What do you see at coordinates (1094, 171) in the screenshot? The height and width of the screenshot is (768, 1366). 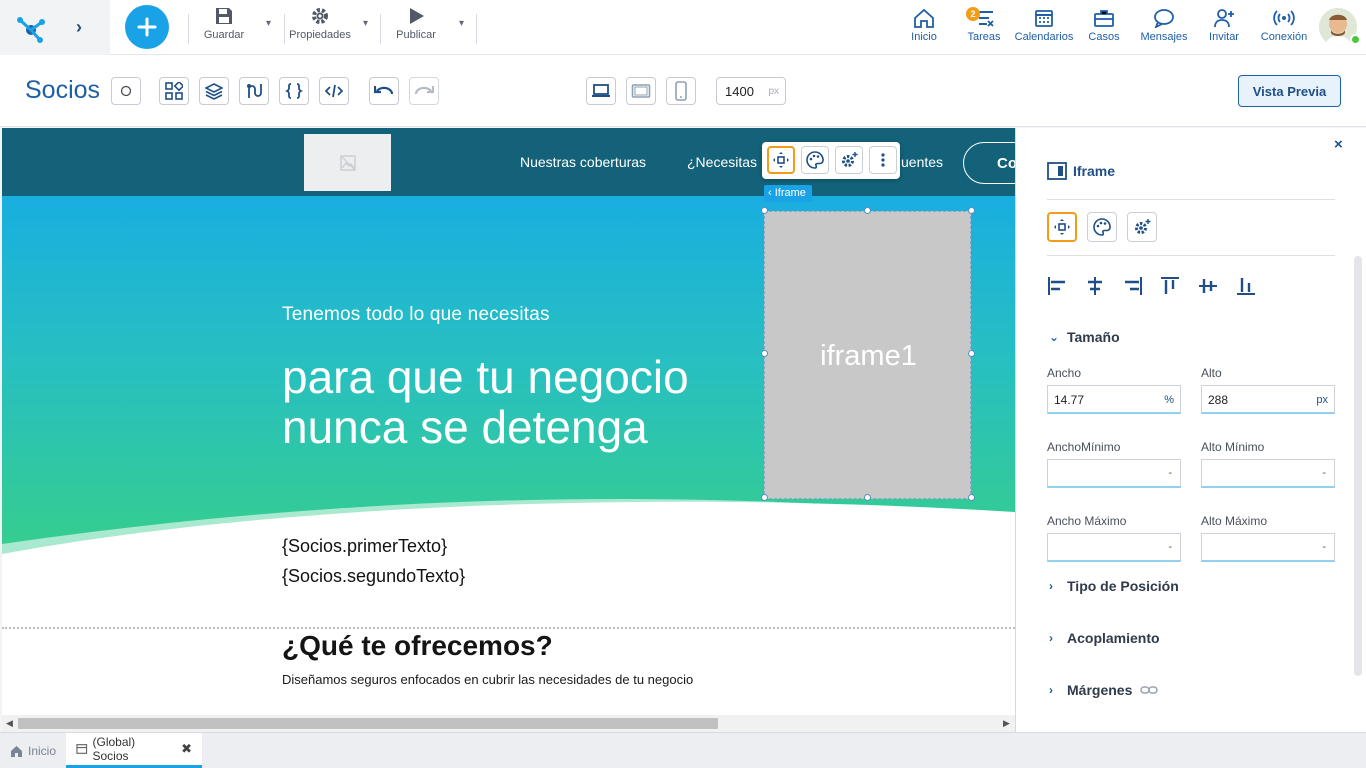 I see `panel-title-text: Iframe` at bounding box center [1094, 171].